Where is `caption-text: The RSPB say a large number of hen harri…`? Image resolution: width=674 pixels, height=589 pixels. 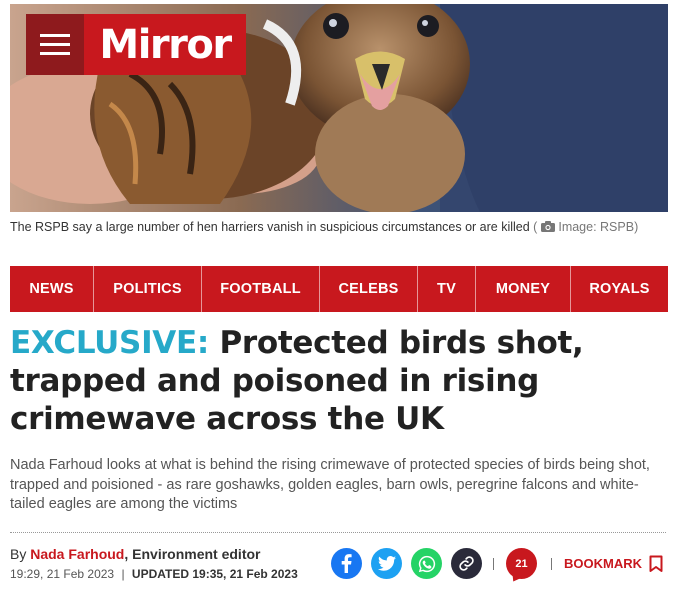
caption-text: The RSPB say a large number of hen harri… is located at coordinates (270, 227).